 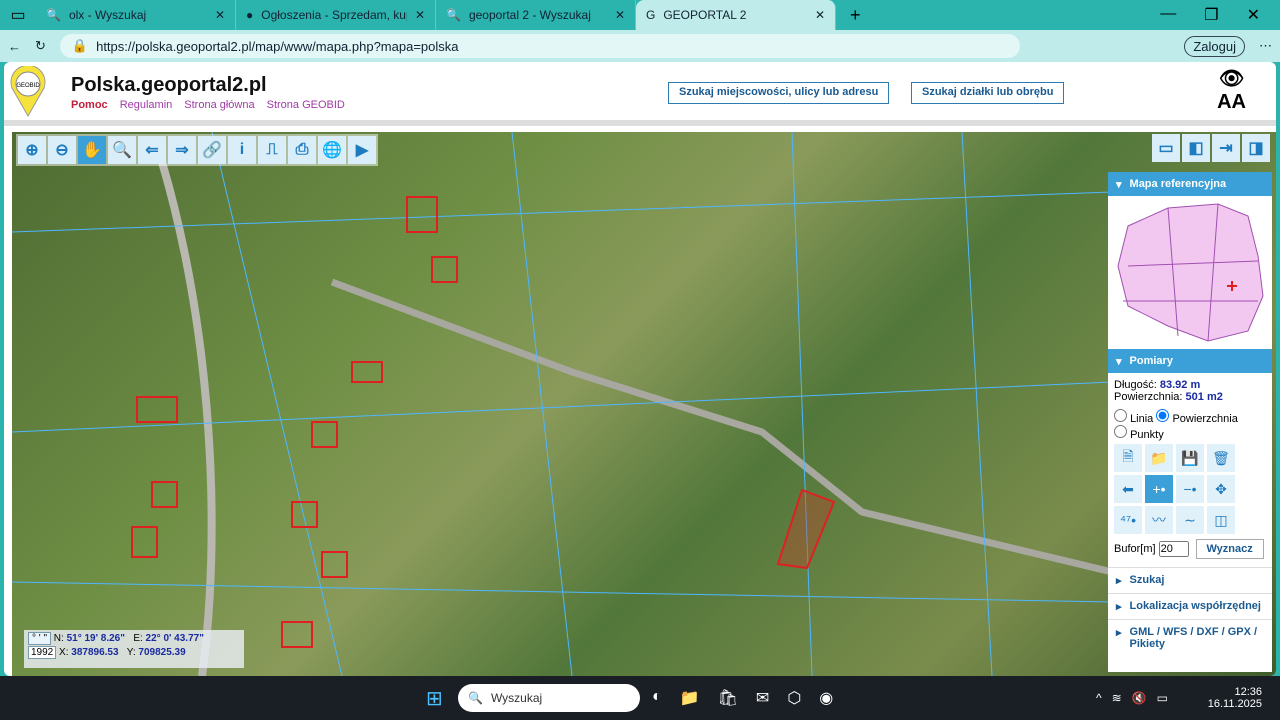 What do you see at coordinates (1166, 148) in the screenshot?
I see `layout-full-icon: ▭` at bounding box center [1166, 148].